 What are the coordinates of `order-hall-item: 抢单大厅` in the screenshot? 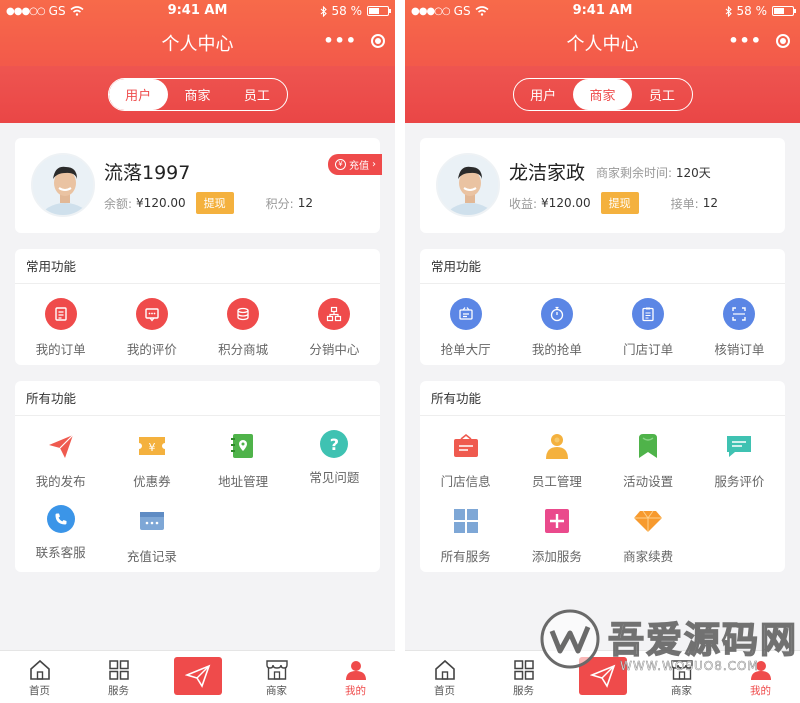 It's located at (465, 321).